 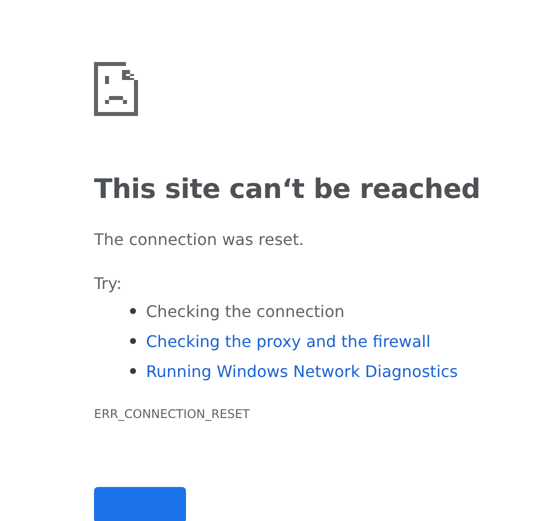 I want to click on primary-button, so click(x=140, y=504).